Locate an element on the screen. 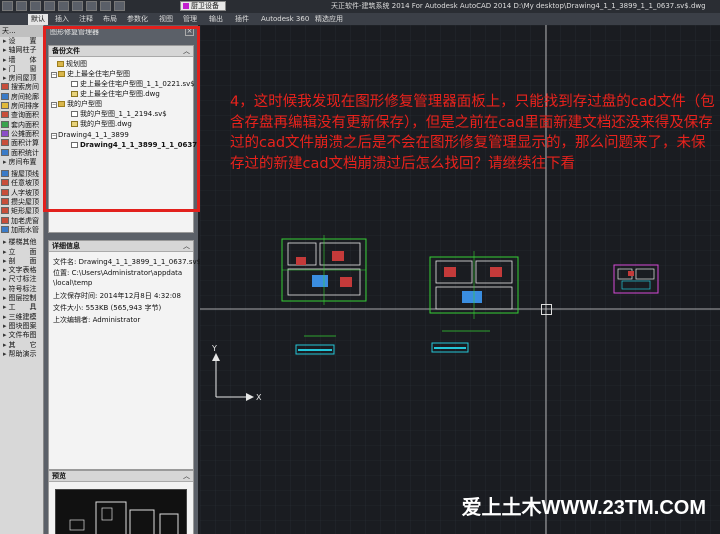 This screenshot has width=720, height=534. menu-any-slope-roof: 任意坡顶 is located at coordinates (21, 183).